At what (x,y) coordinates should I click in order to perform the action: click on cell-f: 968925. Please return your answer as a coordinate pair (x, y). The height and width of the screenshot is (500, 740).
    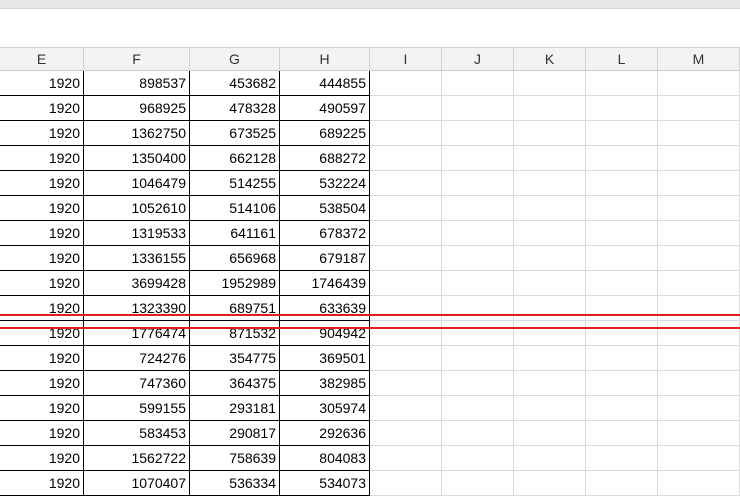
    Looking at the image, I should click on (137, 108).